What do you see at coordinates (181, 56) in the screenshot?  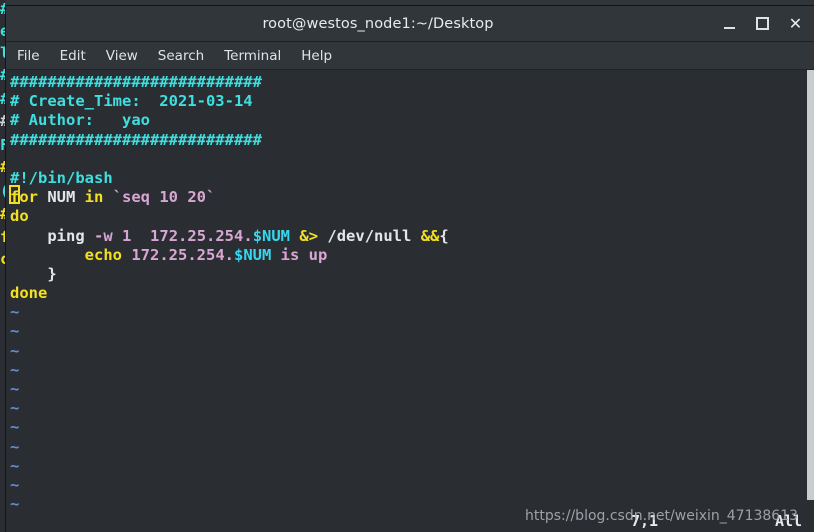 I see `menu-item-search: Search` at bounding box center [181, 56].